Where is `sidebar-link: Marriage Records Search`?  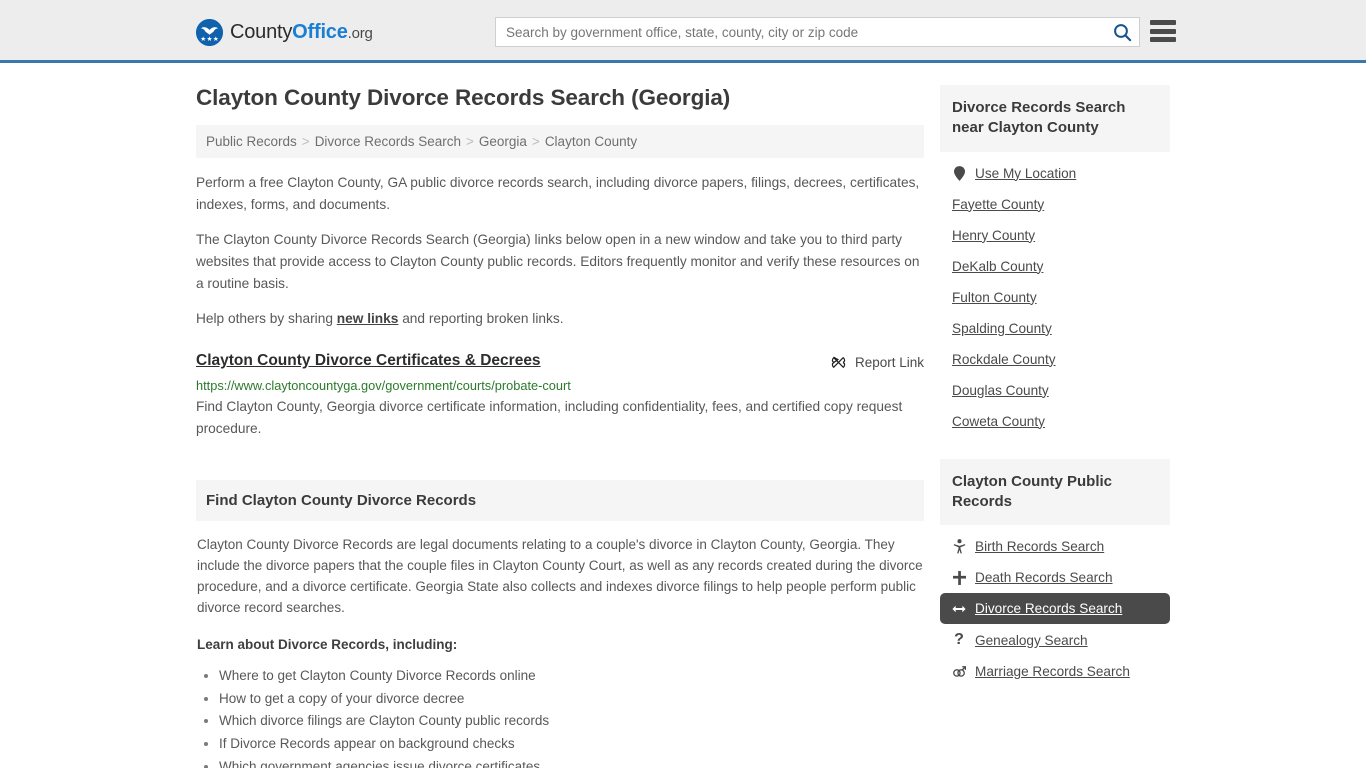
sidebar-link: Marriage Records Search is located at coordinates (1052, 671).